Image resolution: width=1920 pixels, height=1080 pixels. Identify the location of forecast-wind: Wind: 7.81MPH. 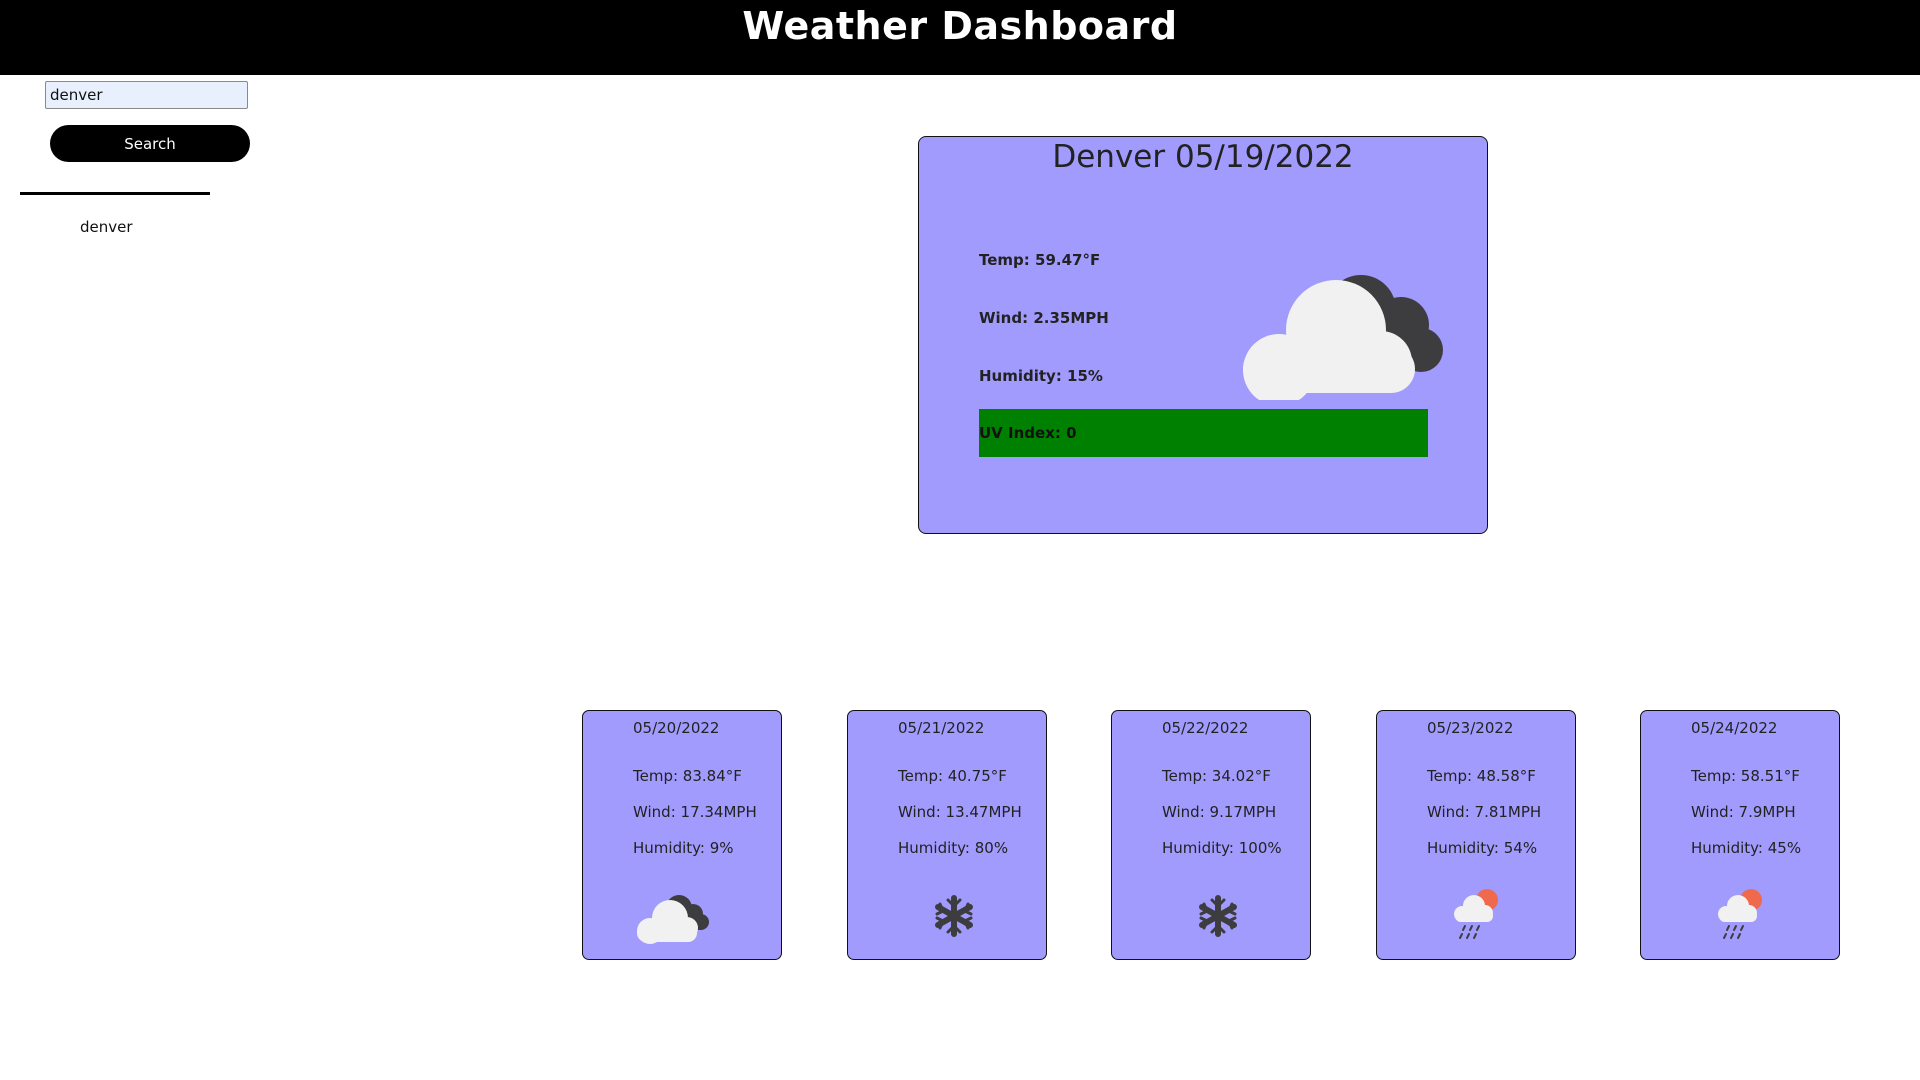
(1484, 812).